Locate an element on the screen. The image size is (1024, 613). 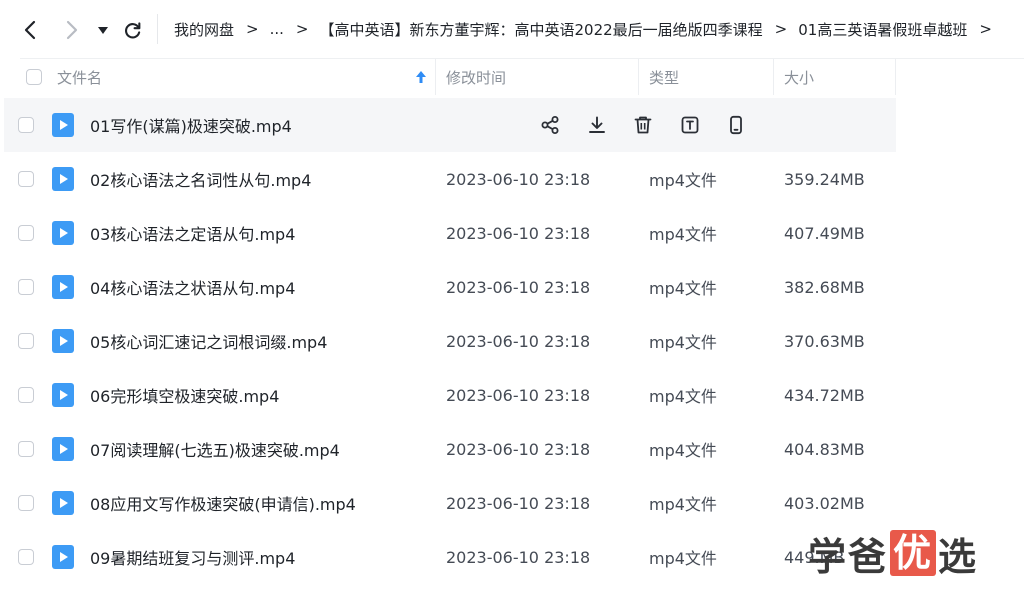
refresh-button is located at coordinates (132, 30).